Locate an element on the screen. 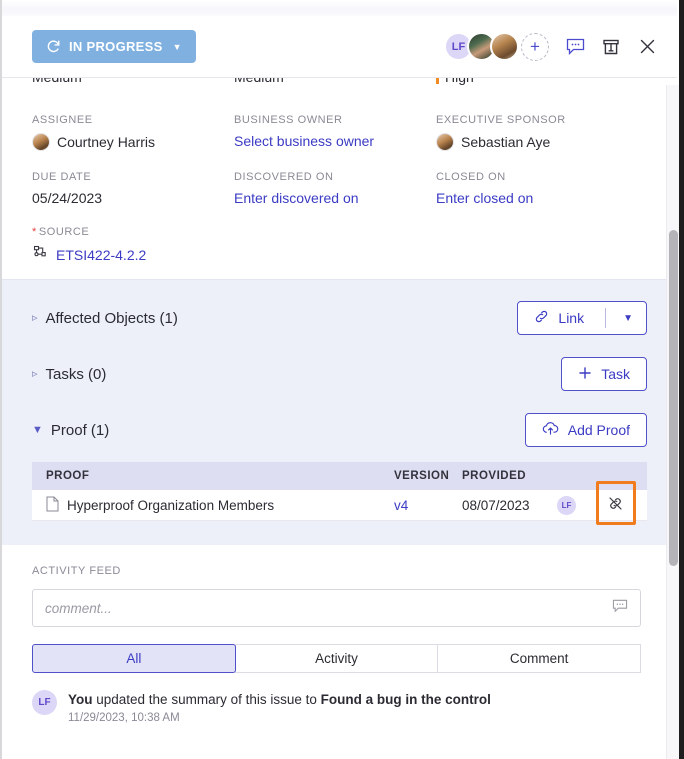 The image size is (684, 759). section-title: Tasks (0) is located at coordinates (76, 374).